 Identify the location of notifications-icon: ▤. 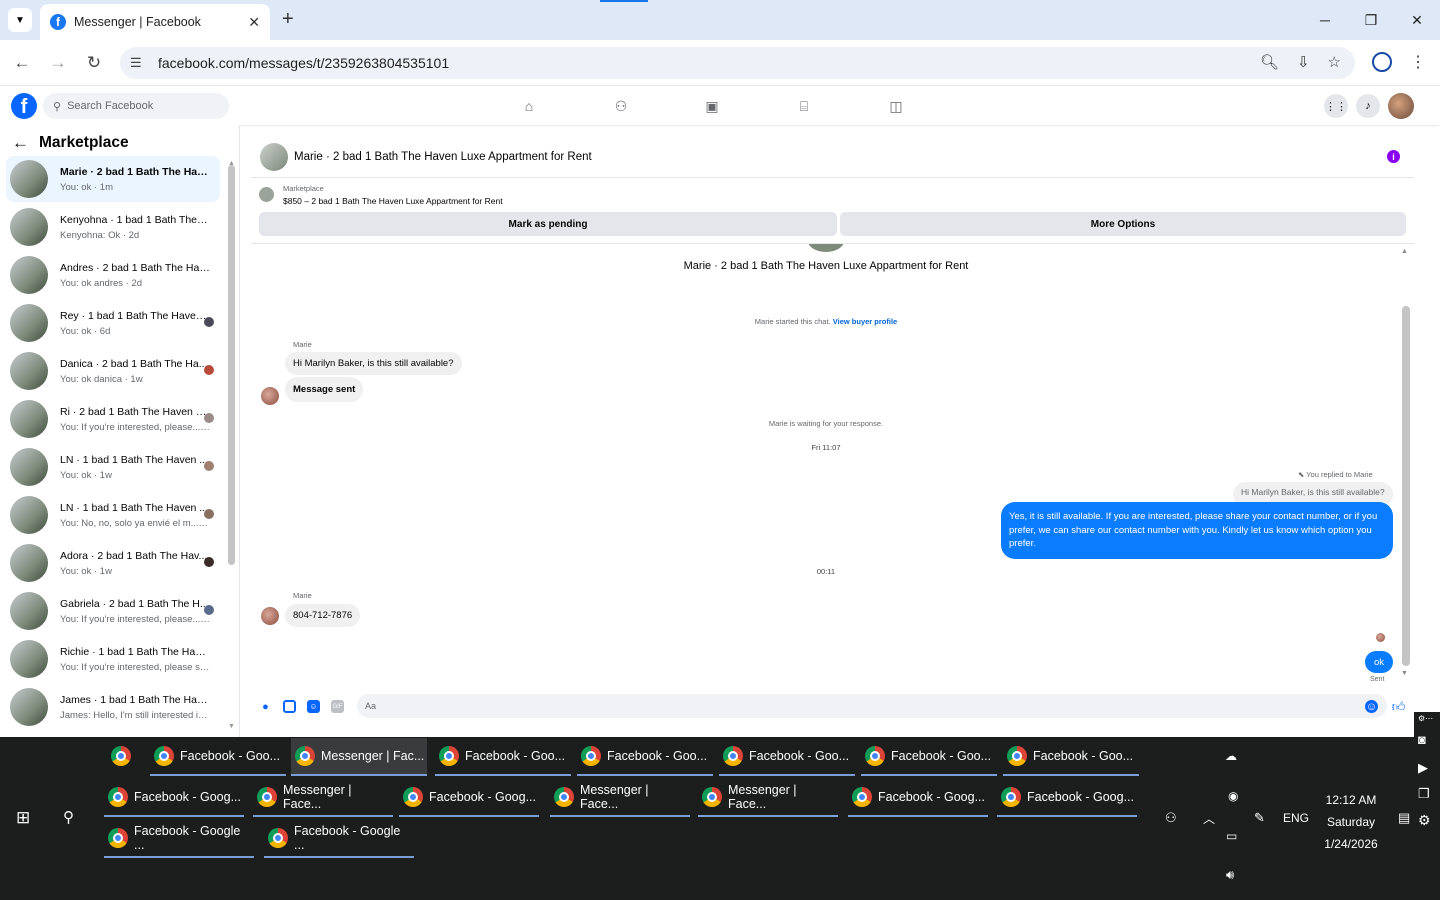
(1404, 818).